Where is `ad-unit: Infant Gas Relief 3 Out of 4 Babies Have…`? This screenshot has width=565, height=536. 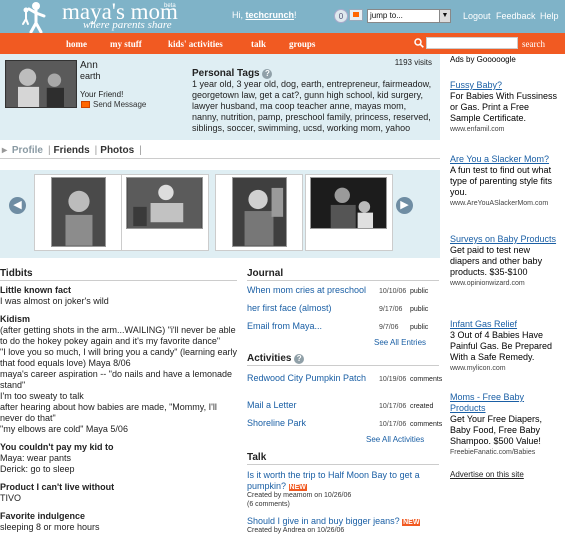 ad-unit: Infant Gas Relief 3 Out of 4 Babies Have… is located at coordinates (505, 346).